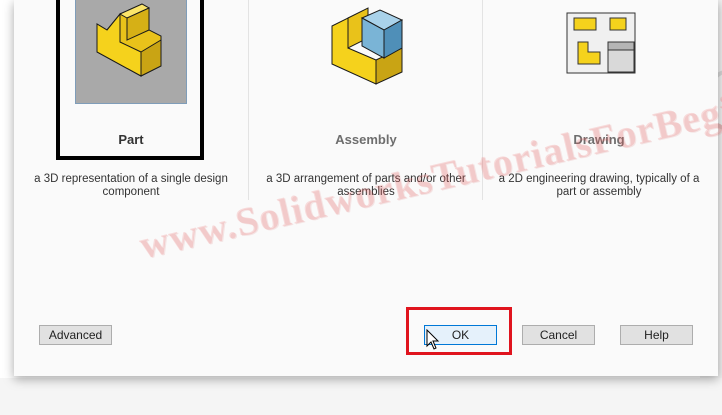 The width and height of the screenshot is (722, 415). Describe the element at coordinates (131, 139) in the screenshot. I see `part-title: Part` at that location.